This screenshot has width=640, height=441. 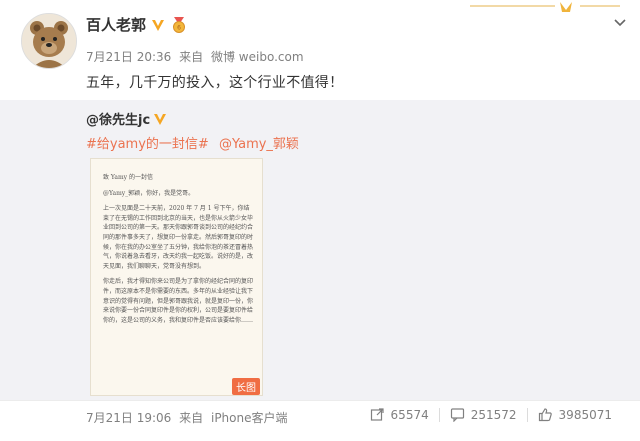 I want to click on avatar, so click(x=49, y=41).